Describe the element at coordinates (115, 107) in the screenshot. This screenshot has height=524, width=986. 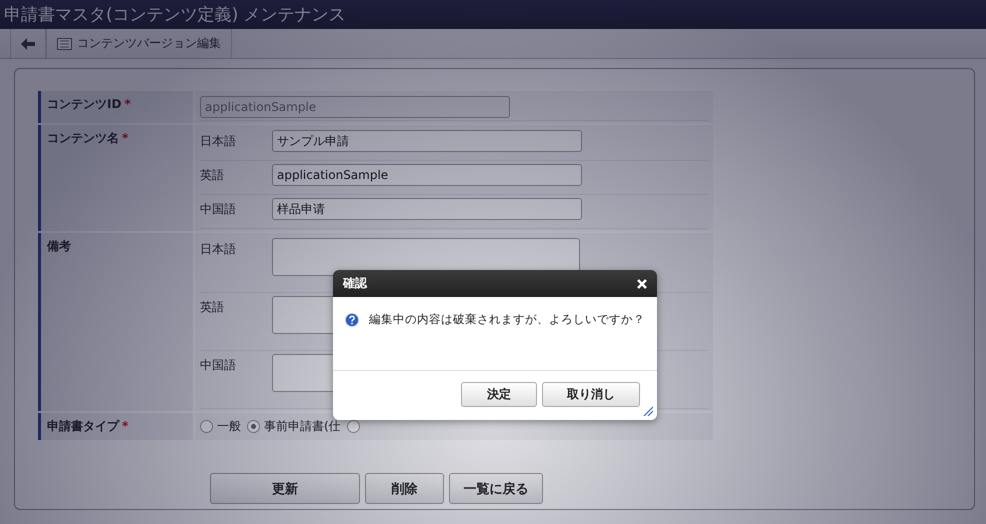
I see `field-label: コンテンツID *` at that location.